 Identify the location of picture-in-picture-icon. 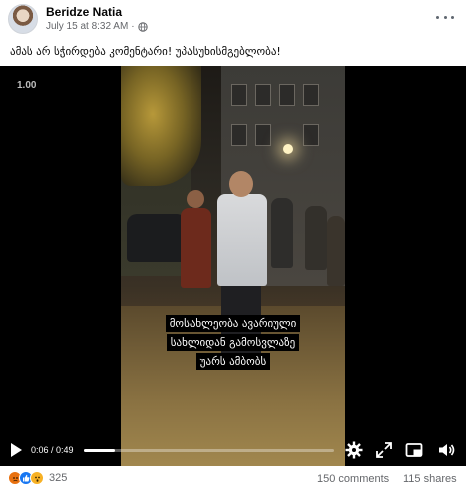
(414, 450).